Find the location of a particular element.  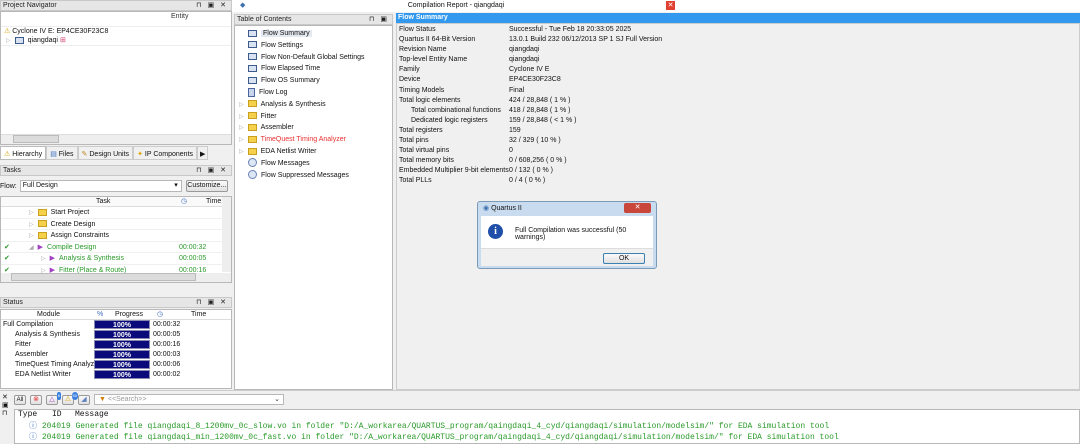

panel-controls: ✕ ▣ ⊓ is located at coordinates (7, 406).